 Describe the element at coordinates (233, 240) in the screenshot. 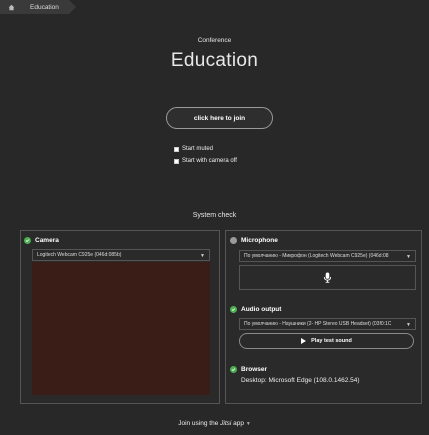

I see `status-icon` at that location.